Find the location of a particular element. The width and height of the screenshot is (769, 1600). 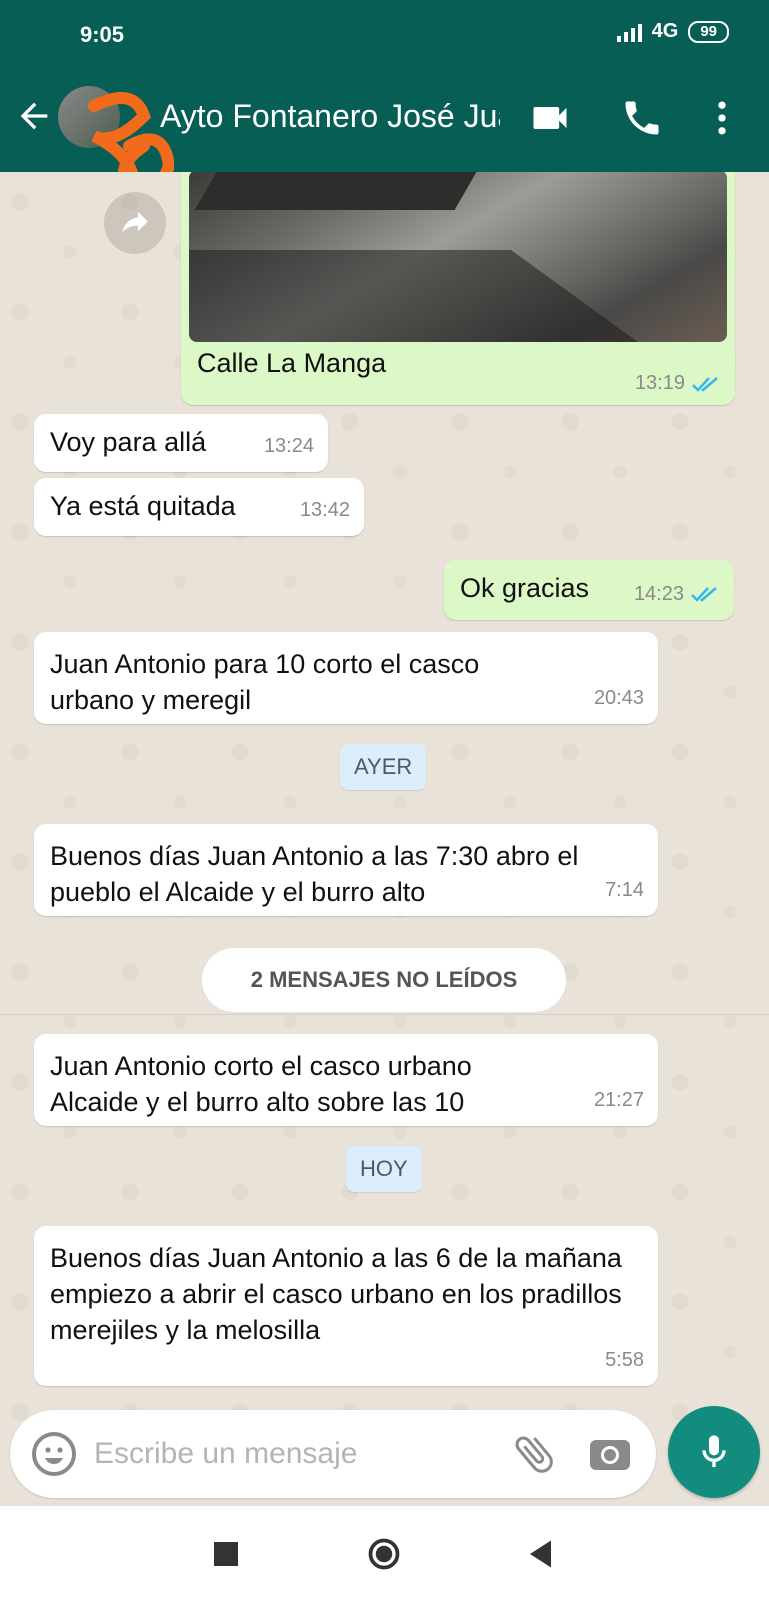

message-bubble: Voy para allá 13:24 is located at coordinates (181, 443).